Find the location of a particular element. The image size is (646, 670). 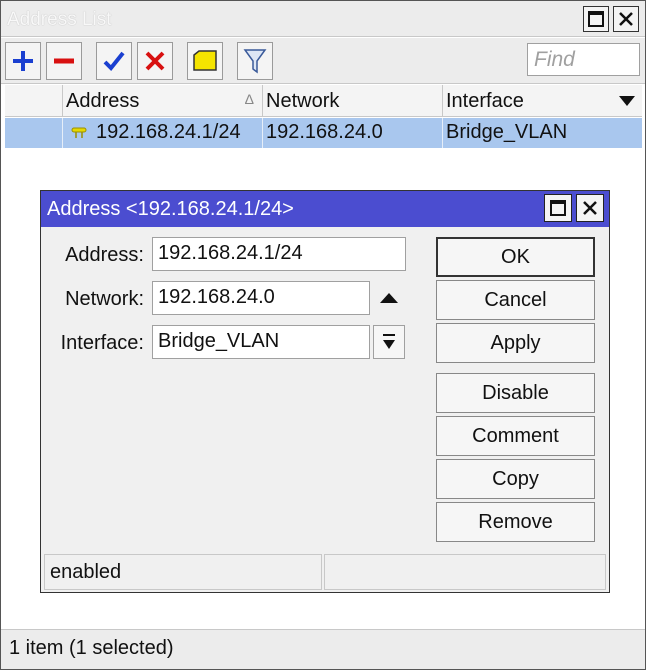

cross-icon is located at coordinates (155, 61).